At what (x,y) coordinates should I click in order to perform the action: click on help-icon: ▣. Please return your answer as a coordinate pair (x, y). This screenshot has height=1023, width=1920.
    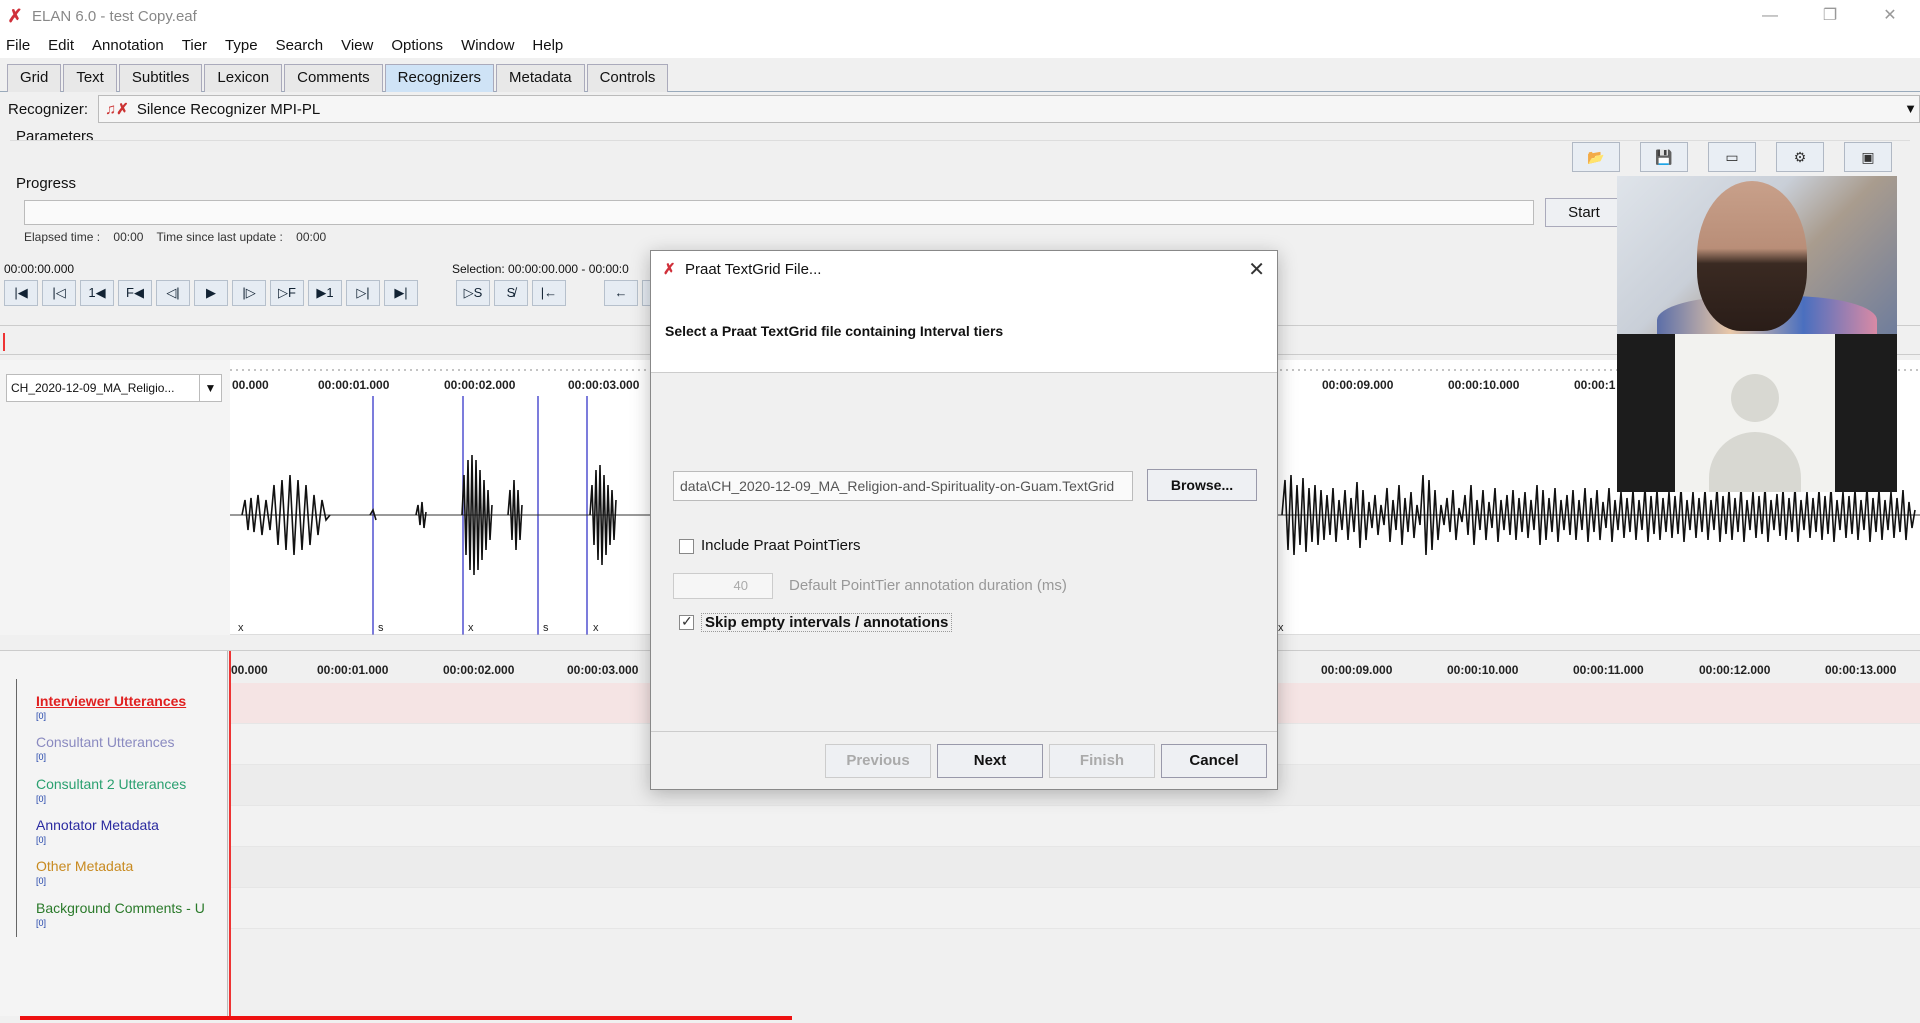
    Looking at the image, I should click on (1868, 157).